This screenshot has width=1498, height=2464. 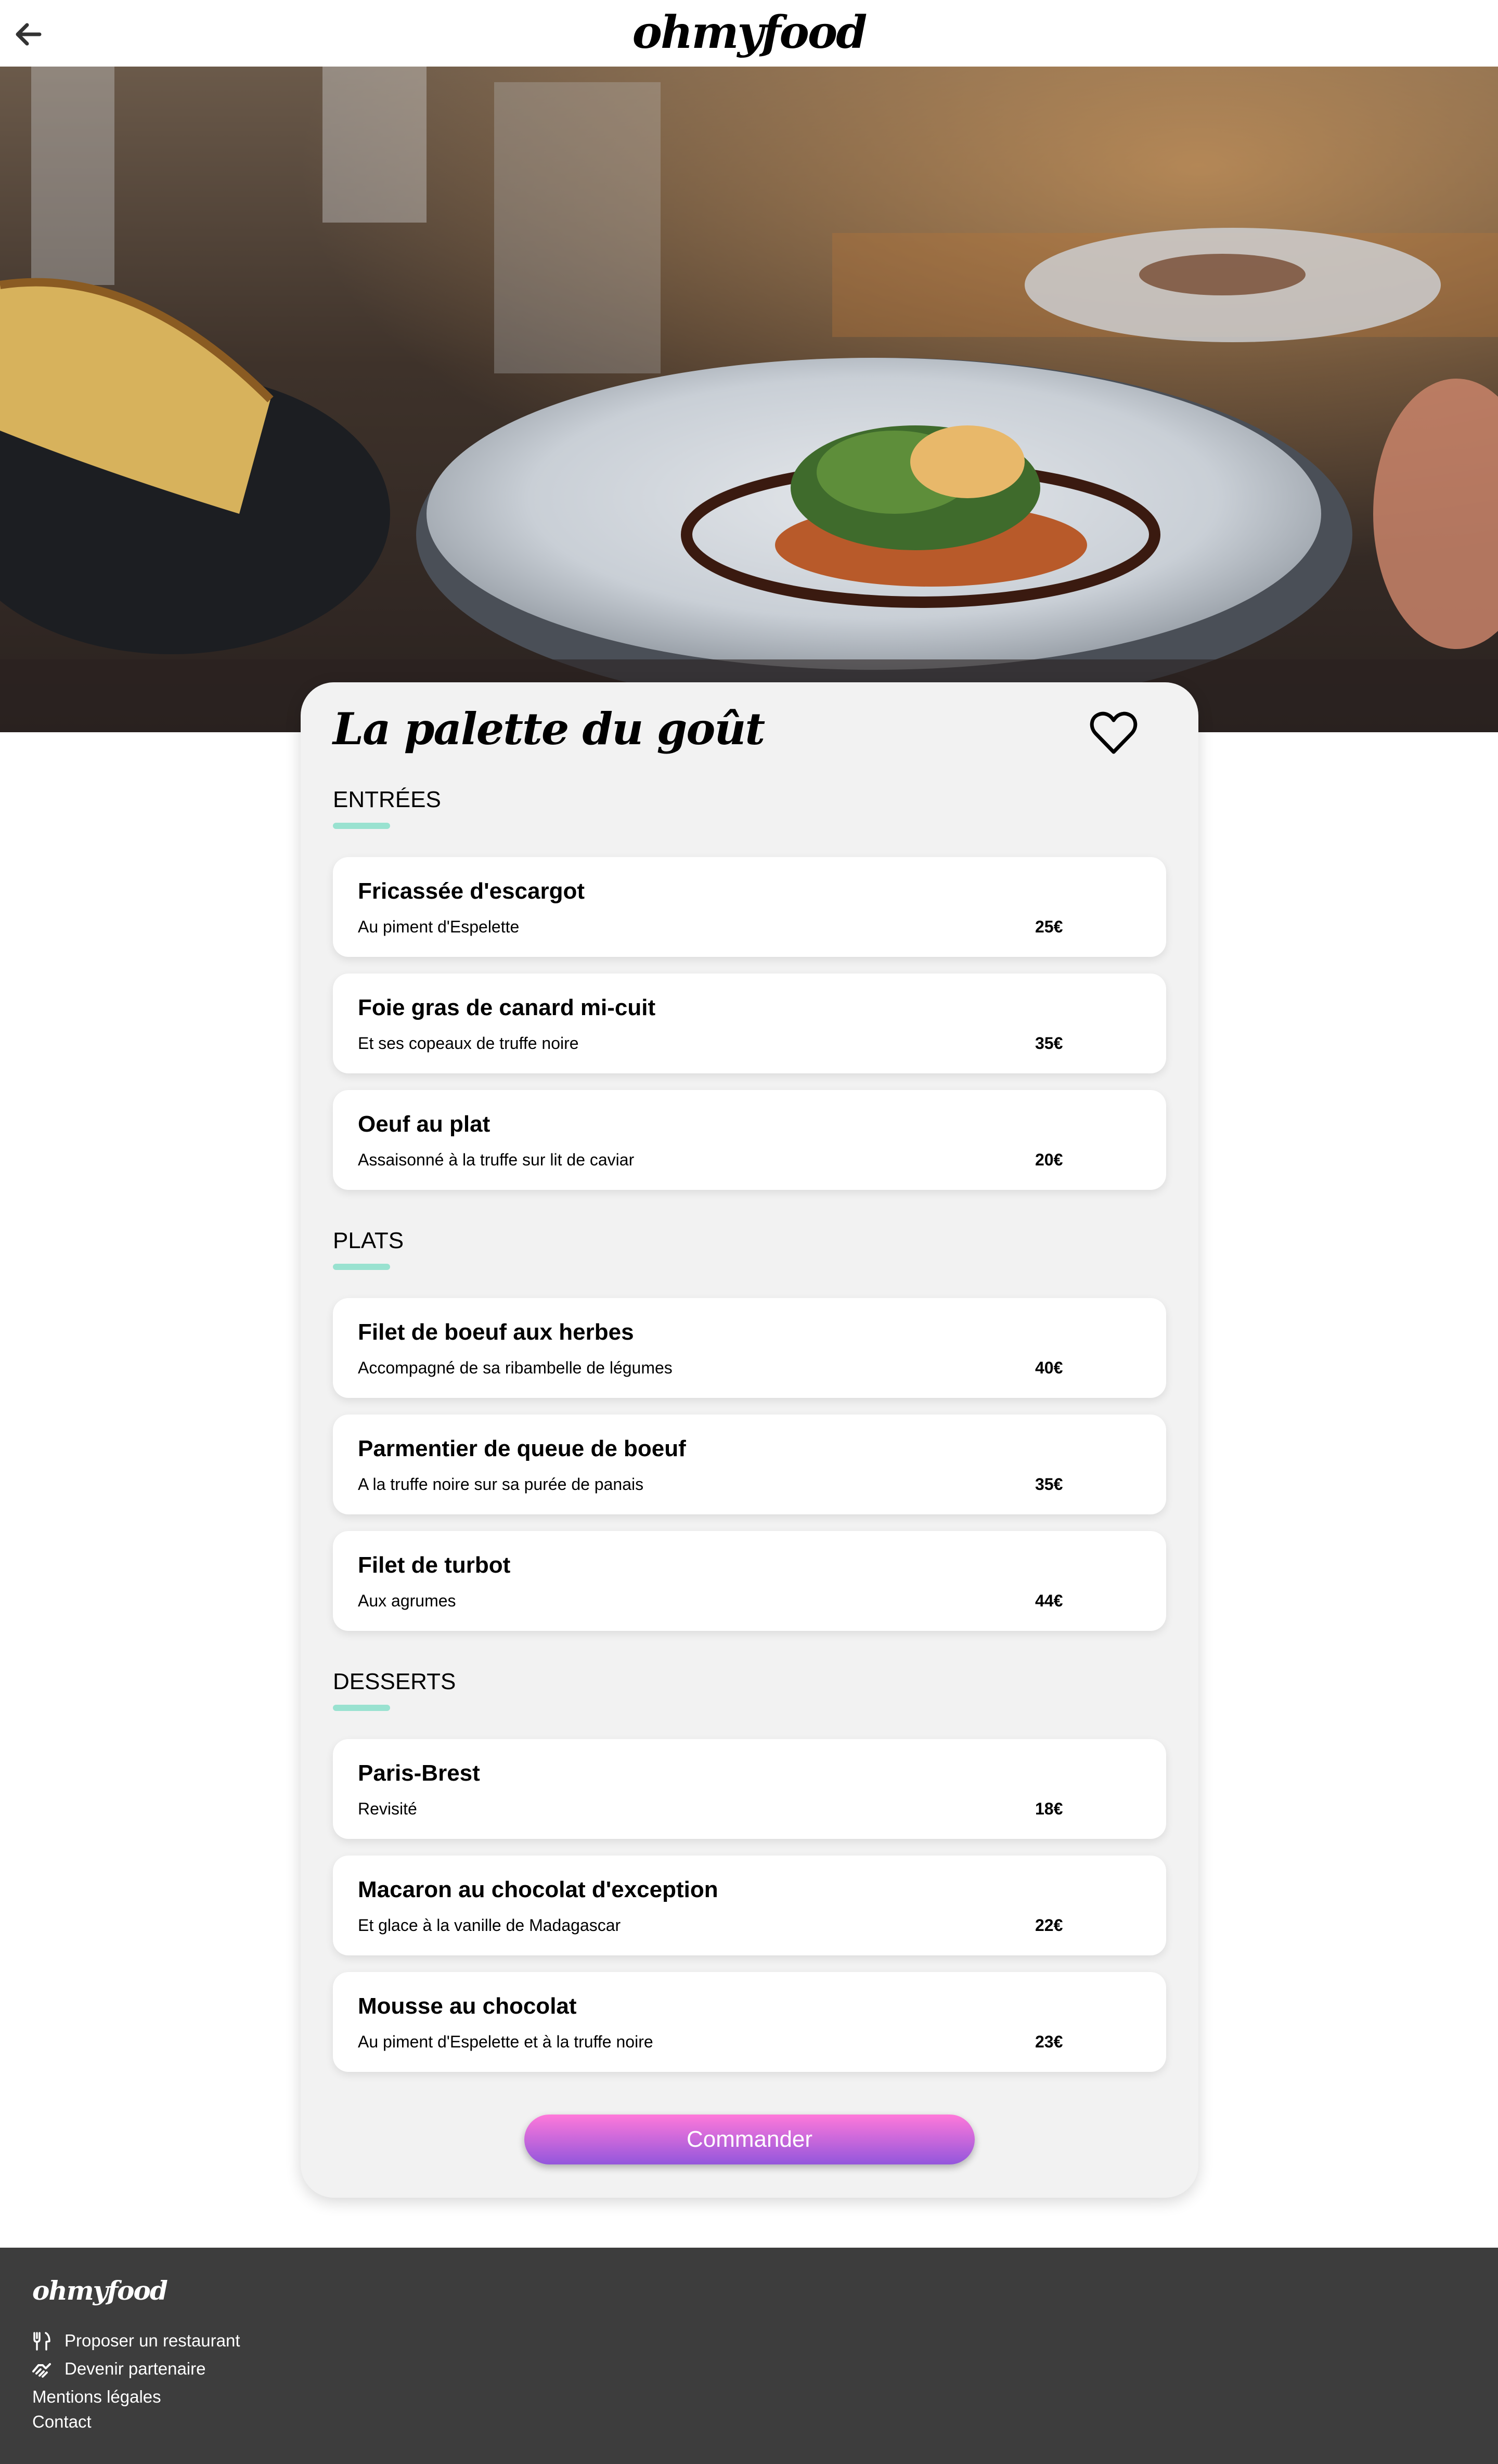 I want to click on dish-price: 23€, so click(x=1049, y=2041).